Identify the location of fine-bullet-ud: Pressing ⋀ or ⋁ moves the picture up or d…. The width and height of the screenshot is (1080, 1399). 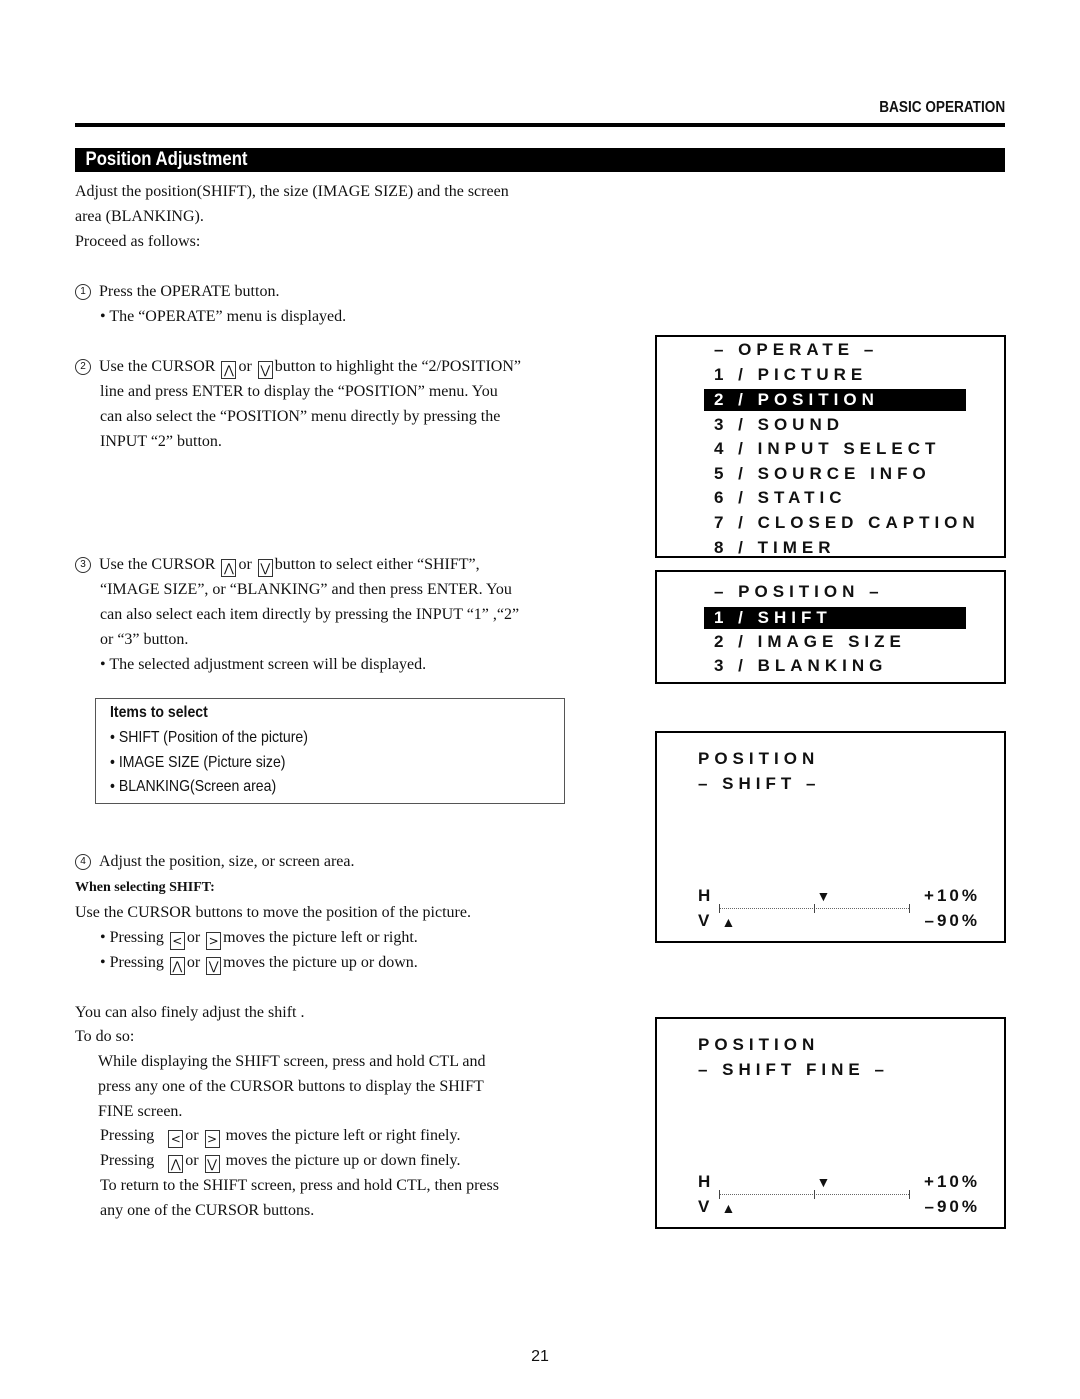
(280, 1161).